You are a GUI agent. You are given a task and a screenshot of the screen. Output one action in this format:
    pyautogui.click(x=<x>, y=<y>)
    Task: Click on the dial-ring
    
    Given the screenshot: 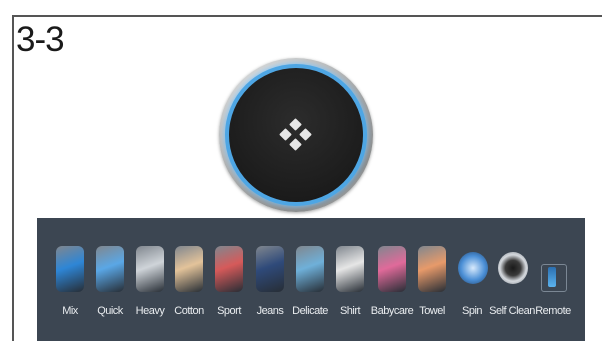 What is the action you would take?
    pyautogui.click(x=296, y=135)
    